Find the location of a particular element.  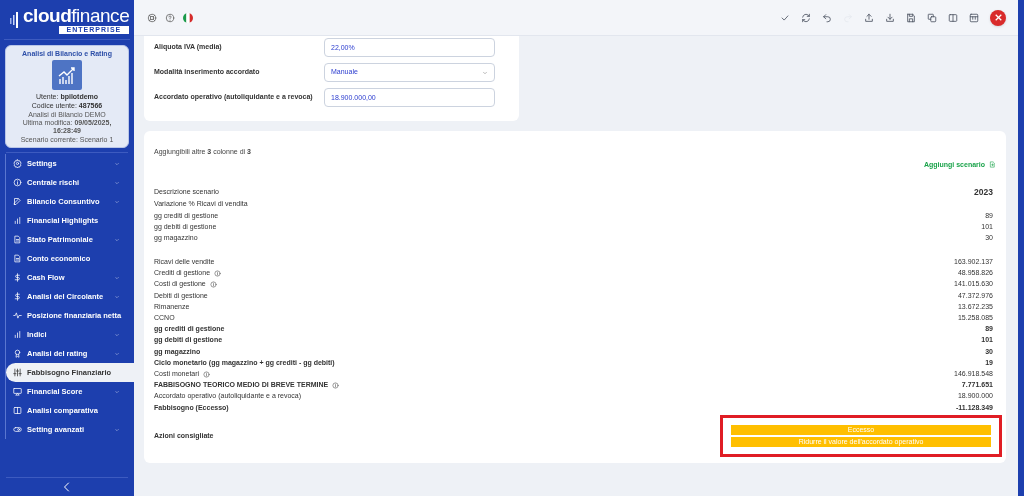

italian-flag-icon is located at coordinates (188, 17).